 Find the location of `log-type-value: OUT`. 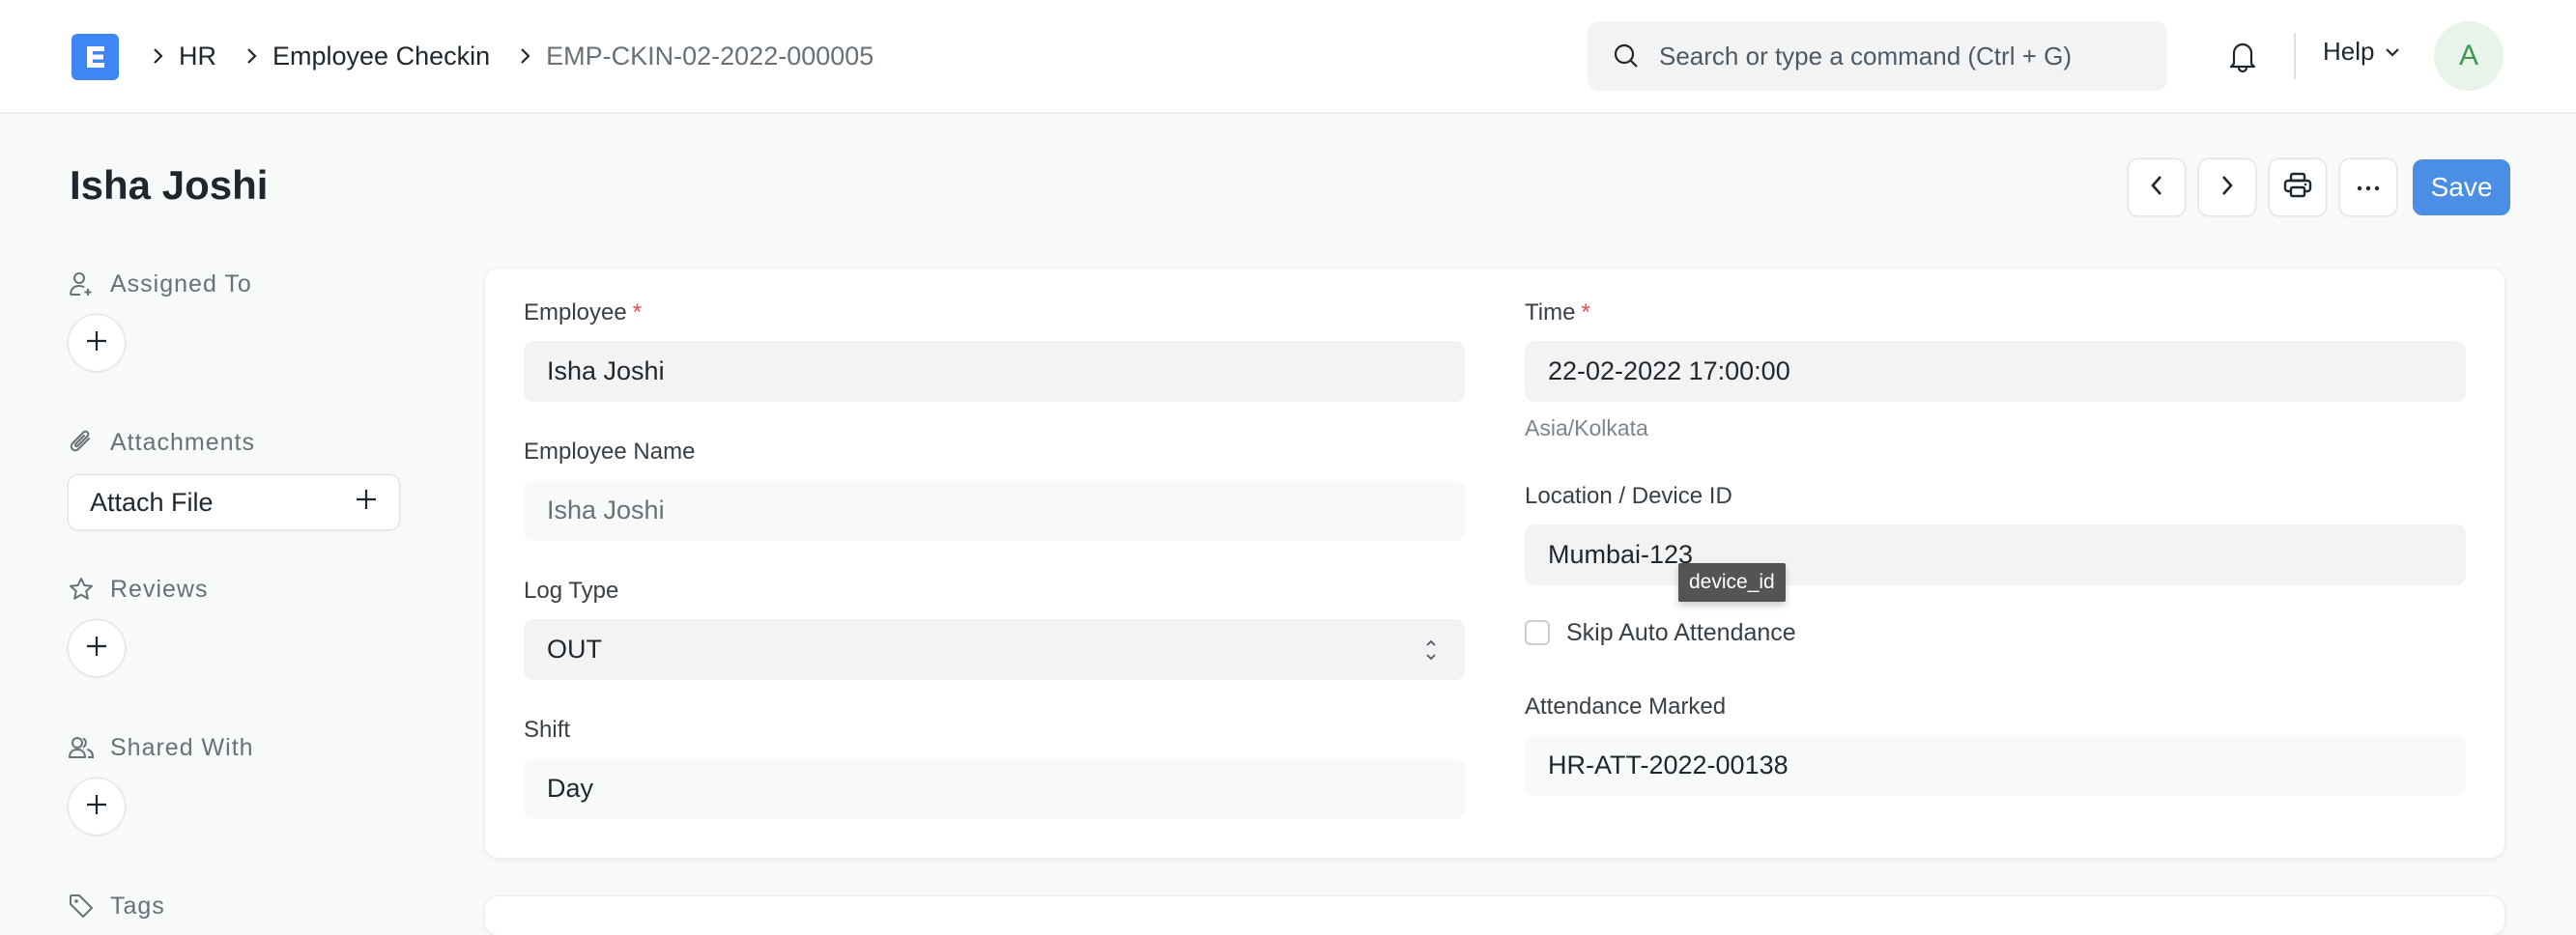

log-type-value: OUT is located at coordinates (575, 650).